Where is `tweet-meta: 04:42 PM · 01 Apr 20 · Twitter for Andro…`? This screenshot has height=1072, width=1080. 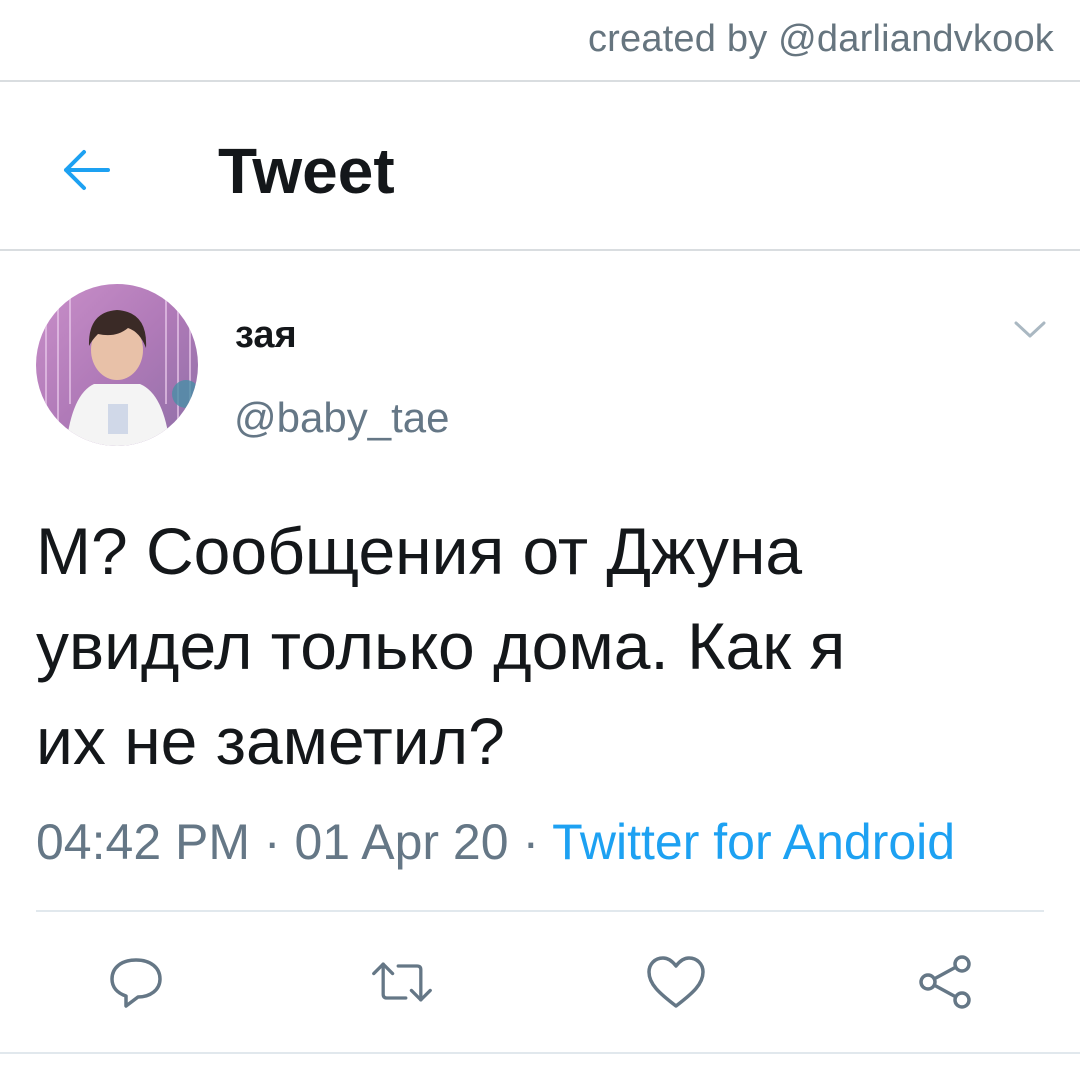 tweet-meta: 04:42 PM · 01 Apr 20 · Twitter for Andro… is located at coordinates (495, 842).